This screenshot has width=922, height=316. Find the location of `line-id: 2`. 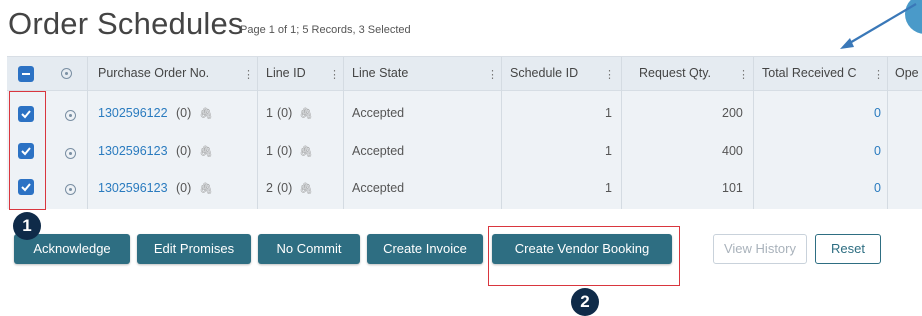

line-id: 2 is located at coordinates (269, 188).